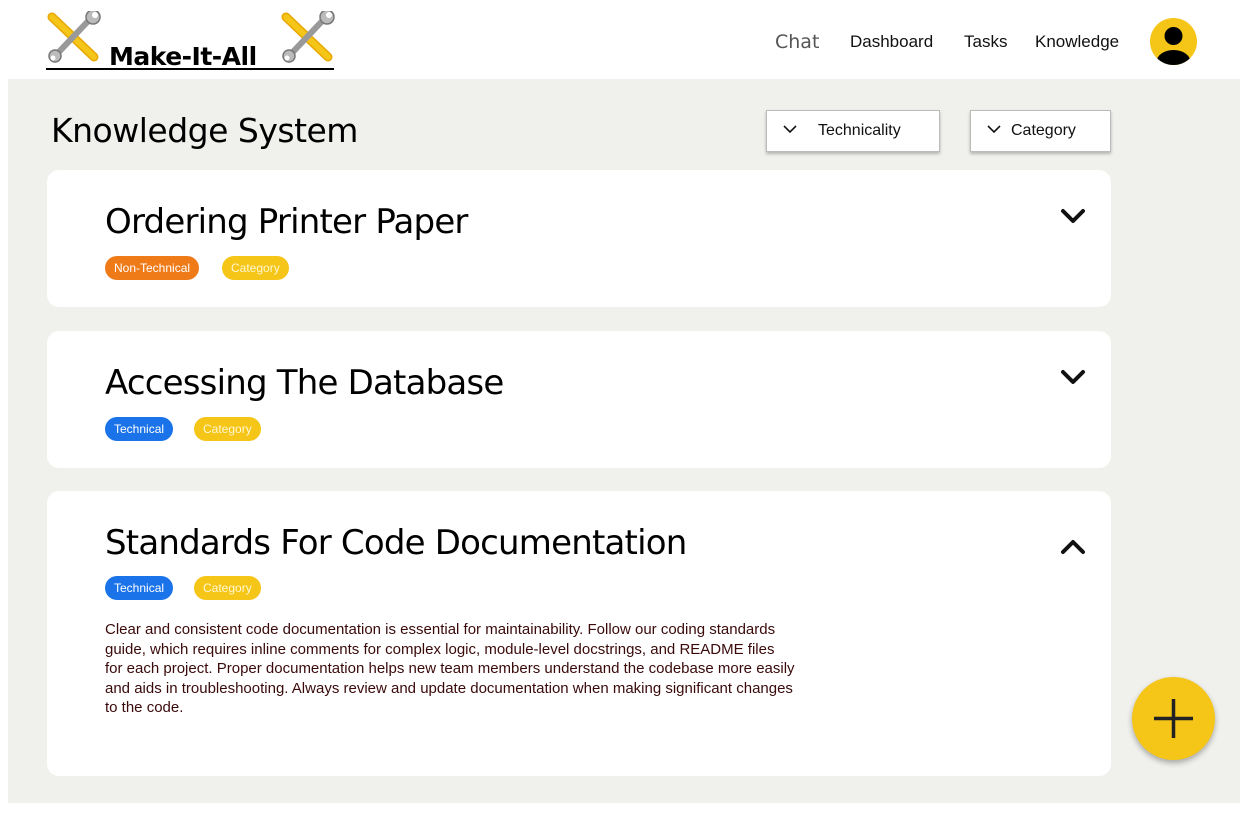 The image size is (1254, 816). Describe the element at coordinates (308, 37) in the screenshot. I see `wrench-screwdriver-icon-right` at that location.